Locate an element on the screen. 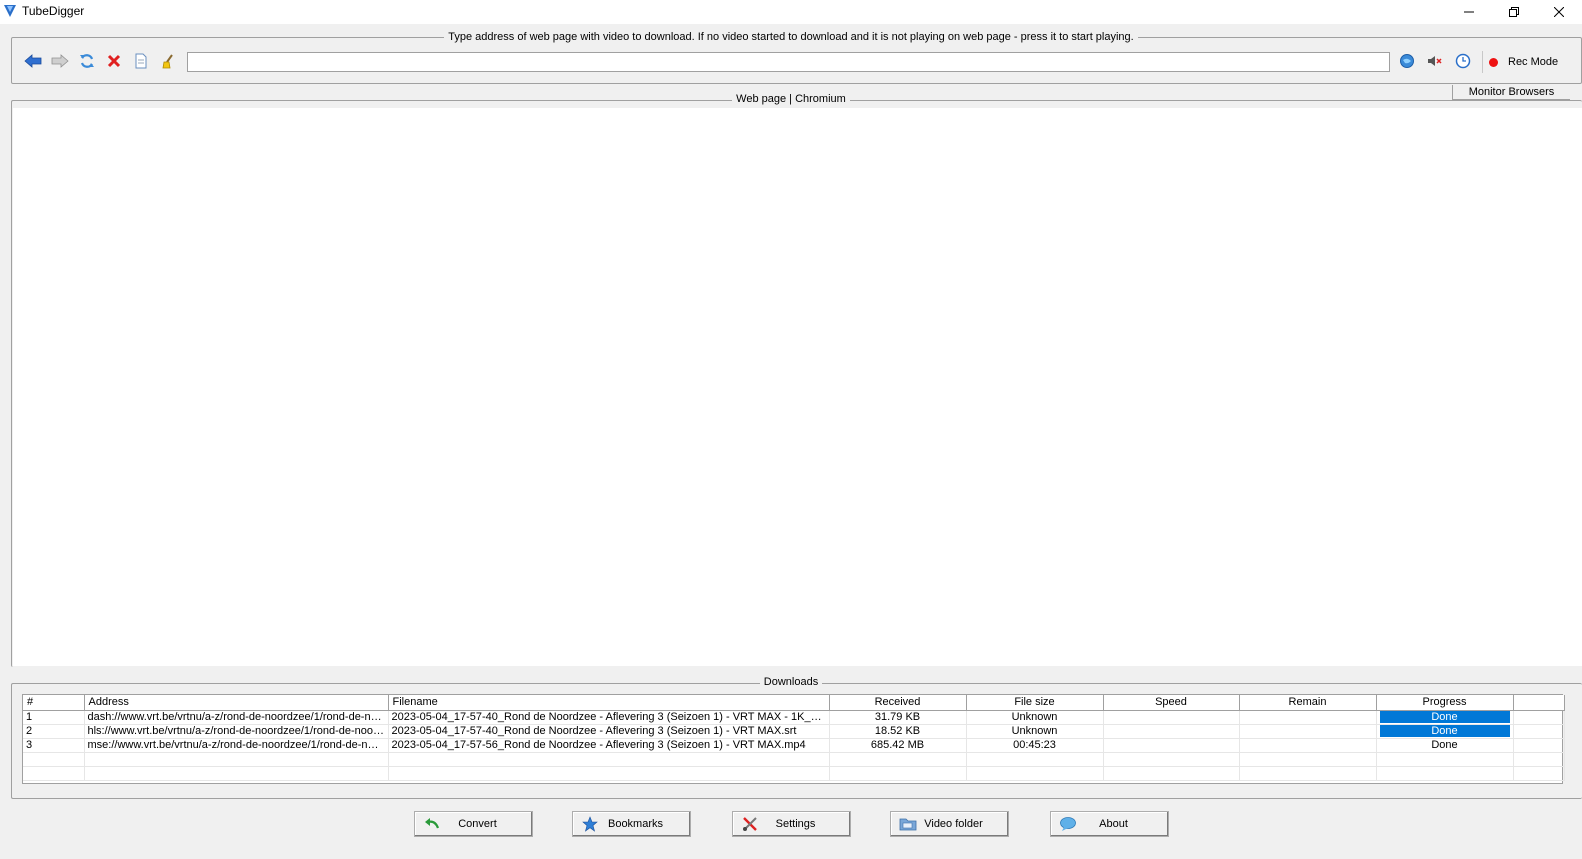 This screenshot has width=1582, height=859. monitor-browsers-button: Monitor Browsers is located at coordinates (1511, 92).